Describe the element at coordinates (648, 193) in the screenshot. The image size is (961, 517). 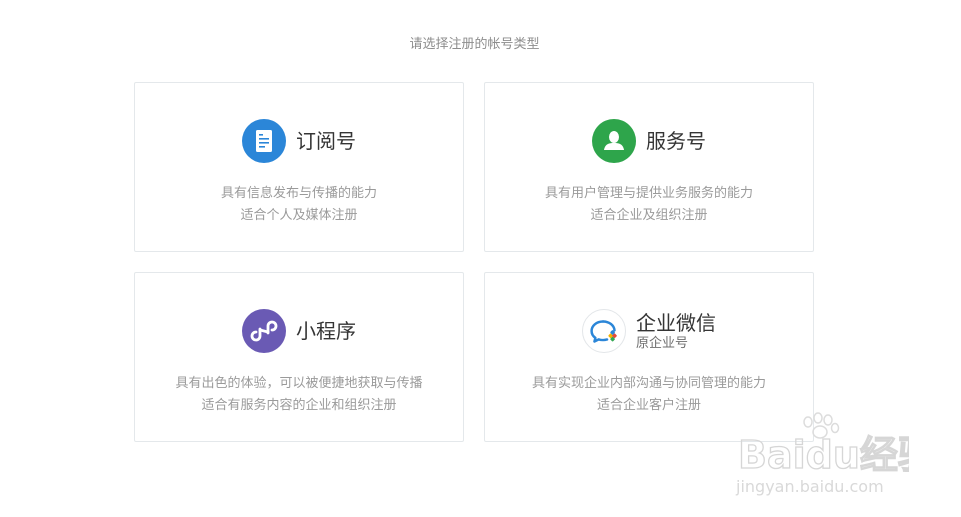
I see `description-line: 具有用户管理与提供业务服务的能力` at that location.